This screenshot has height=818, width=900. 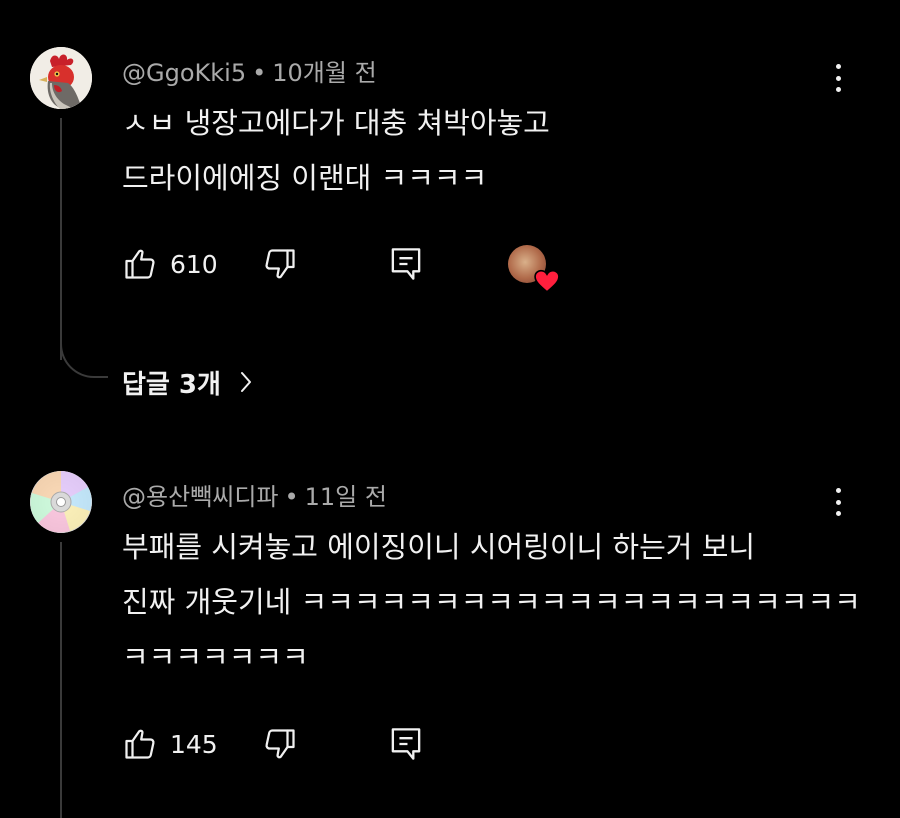 What do you see at coordinates (439, 547) in the screenshot?
I see `comment-line: 부패를 시켜놓고 에이징이니 시어링이니 하는거 보니` at bounding box center [439, 547].